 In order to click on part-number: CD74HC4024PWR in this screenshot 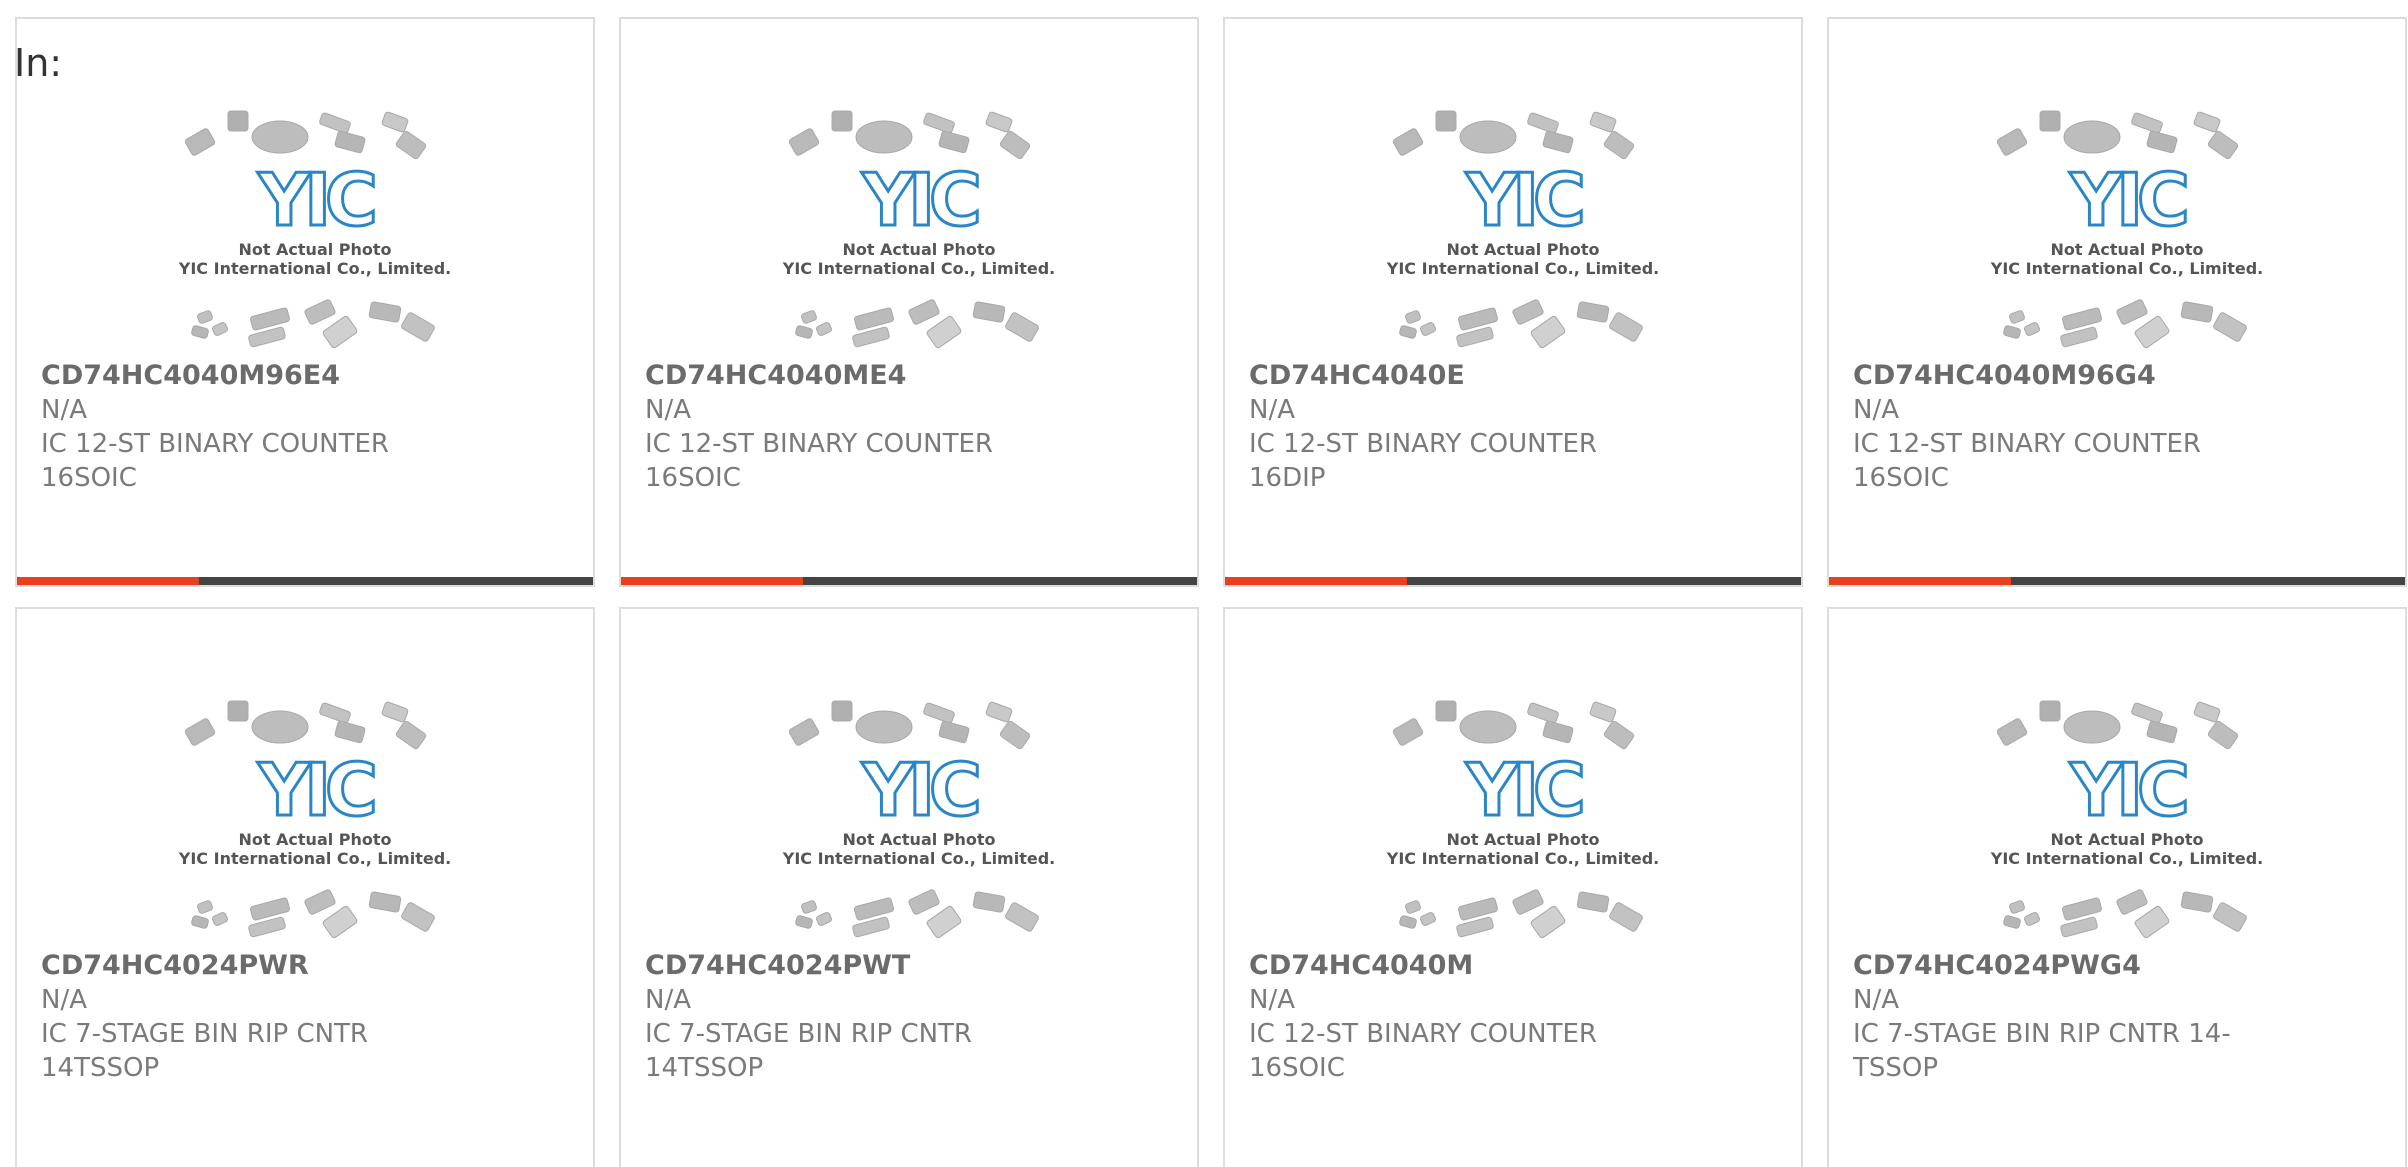, I will do `click(251, 966)`.